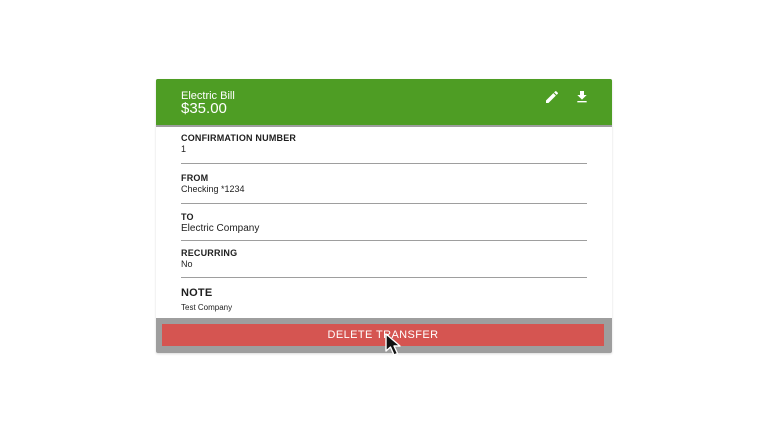 The width and height of the screenshot is (768, 432). Describe the element at coordinates (204, 108) in the screenshot. I see `transfer-amount: $35.00` at that location.